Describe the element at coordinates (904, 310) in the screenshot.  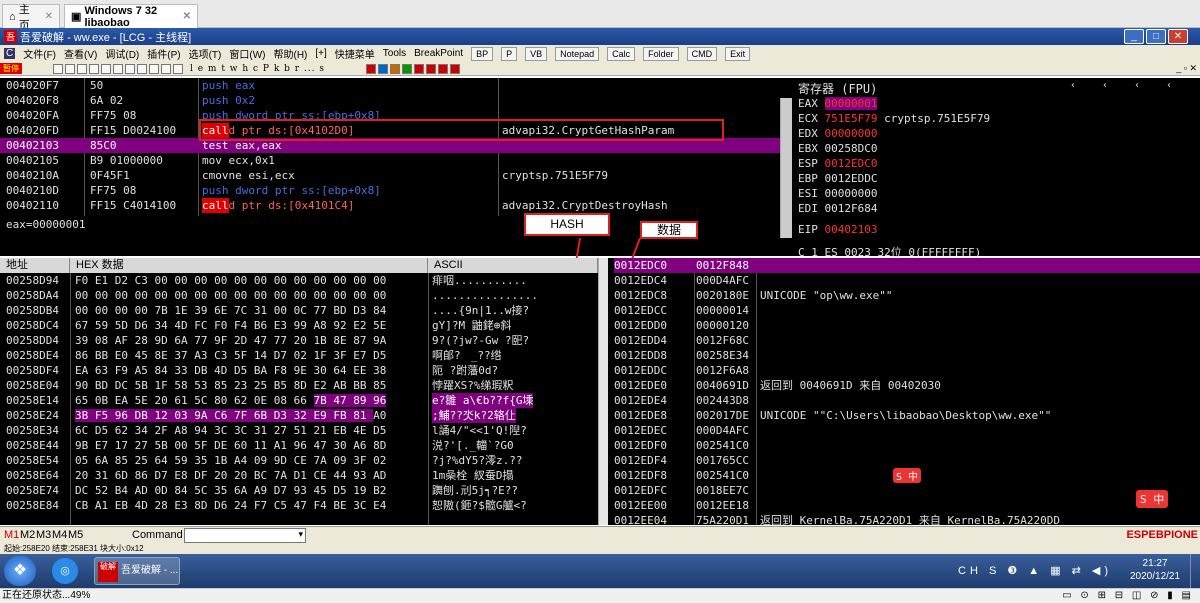
I see `stack-row: 0012EDCC 00000014` at that location.